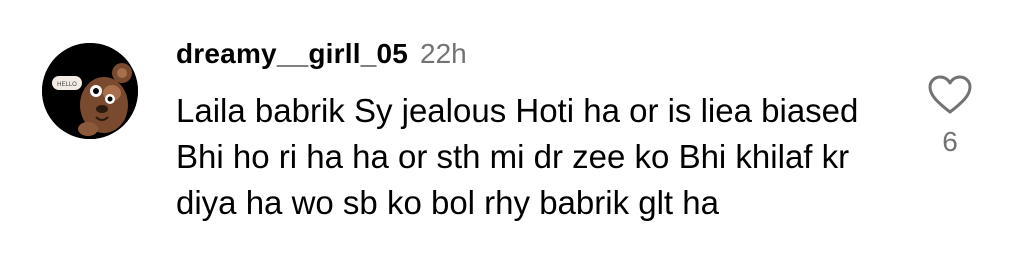  What do you see at coordinates (67, 85) in the screenshot?
I see `avatar-badge-text: HELLO` at bounding box center [67, 85].